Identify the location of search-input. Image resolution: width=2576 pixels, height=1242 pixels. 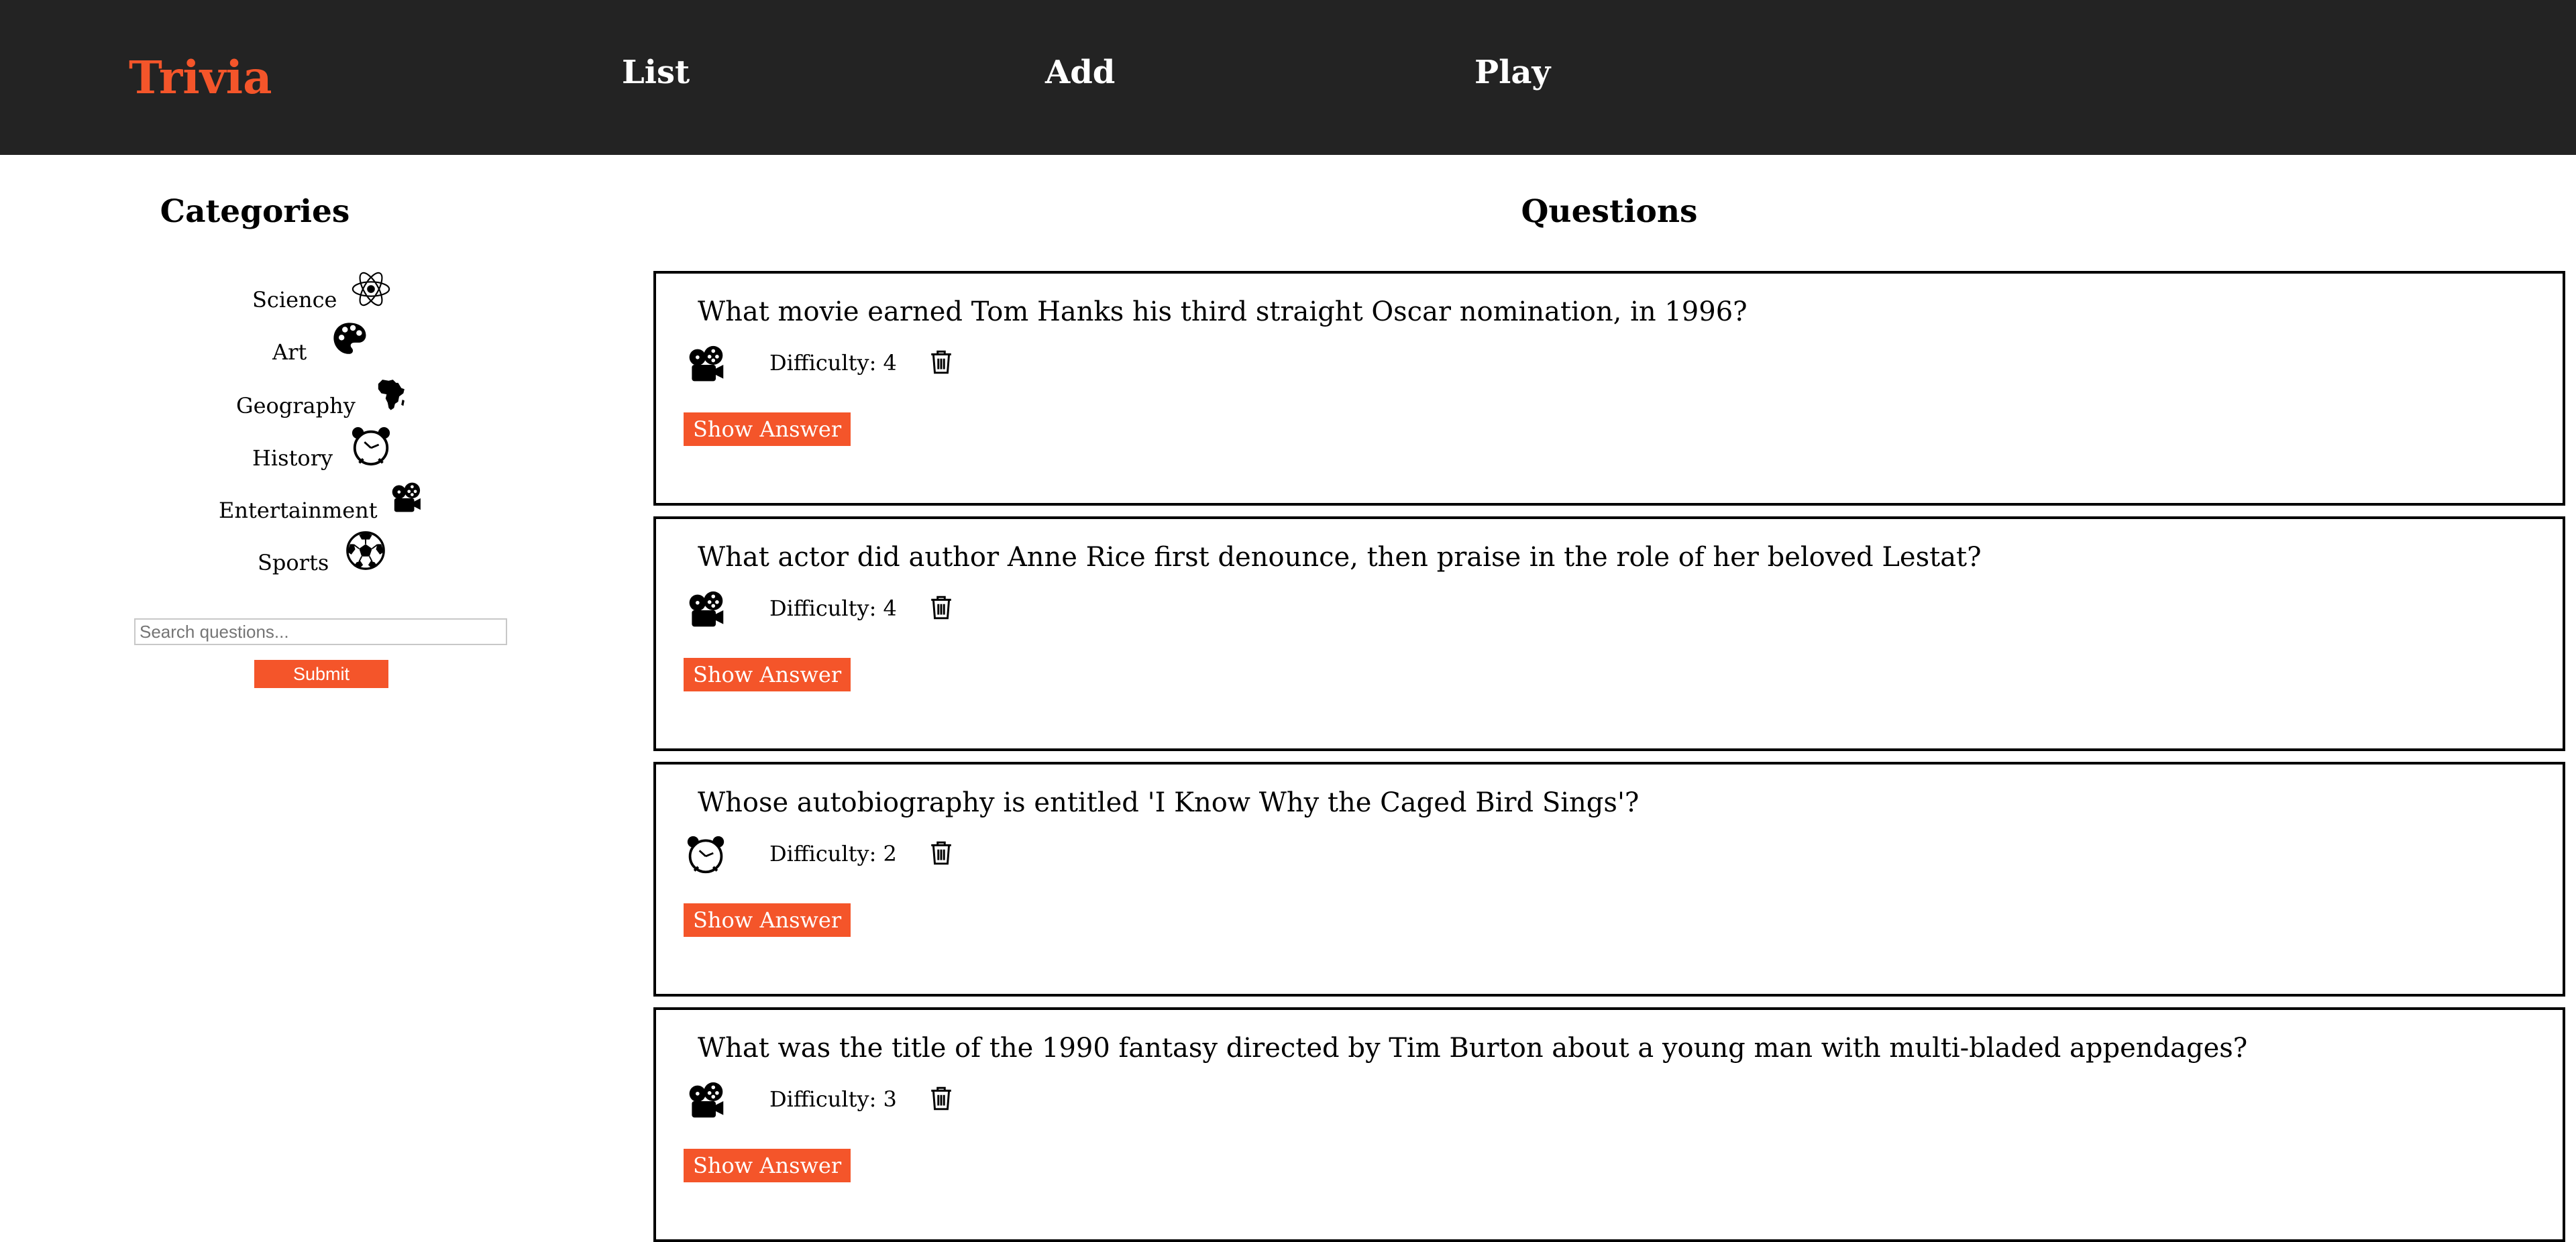
(320, 631).